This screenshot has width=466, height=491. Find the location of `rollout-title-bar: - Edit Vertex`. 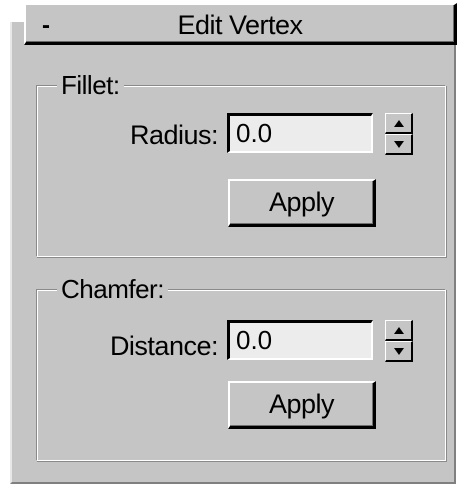

rollout-title-bar: - Edit Vertex is located at coordinates (240, 24).